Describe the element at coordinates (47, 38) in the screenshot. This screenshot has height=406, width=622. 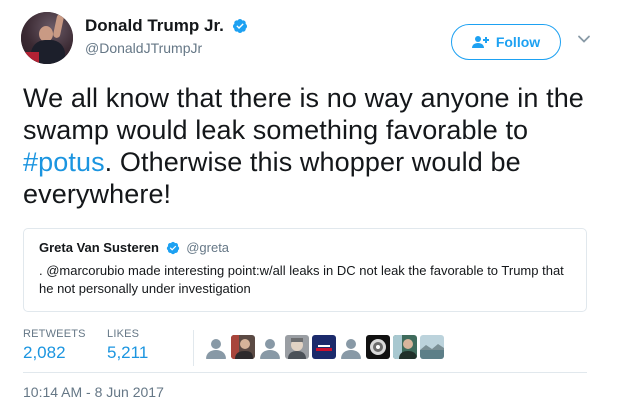
I see `author-avatar` at that location.